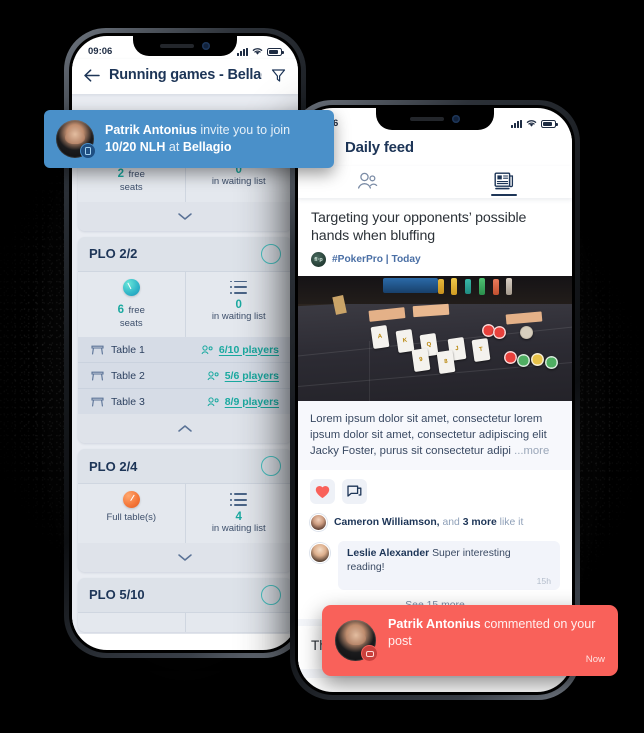  Describe the element at coordinates (595, 660) in the screenshot. I see `toast-time: Now` at that location.